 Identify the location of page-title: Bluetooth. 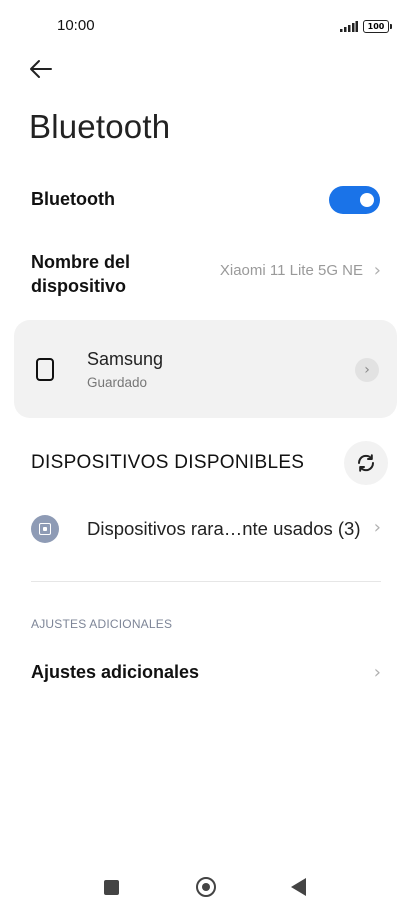
(100, 126).